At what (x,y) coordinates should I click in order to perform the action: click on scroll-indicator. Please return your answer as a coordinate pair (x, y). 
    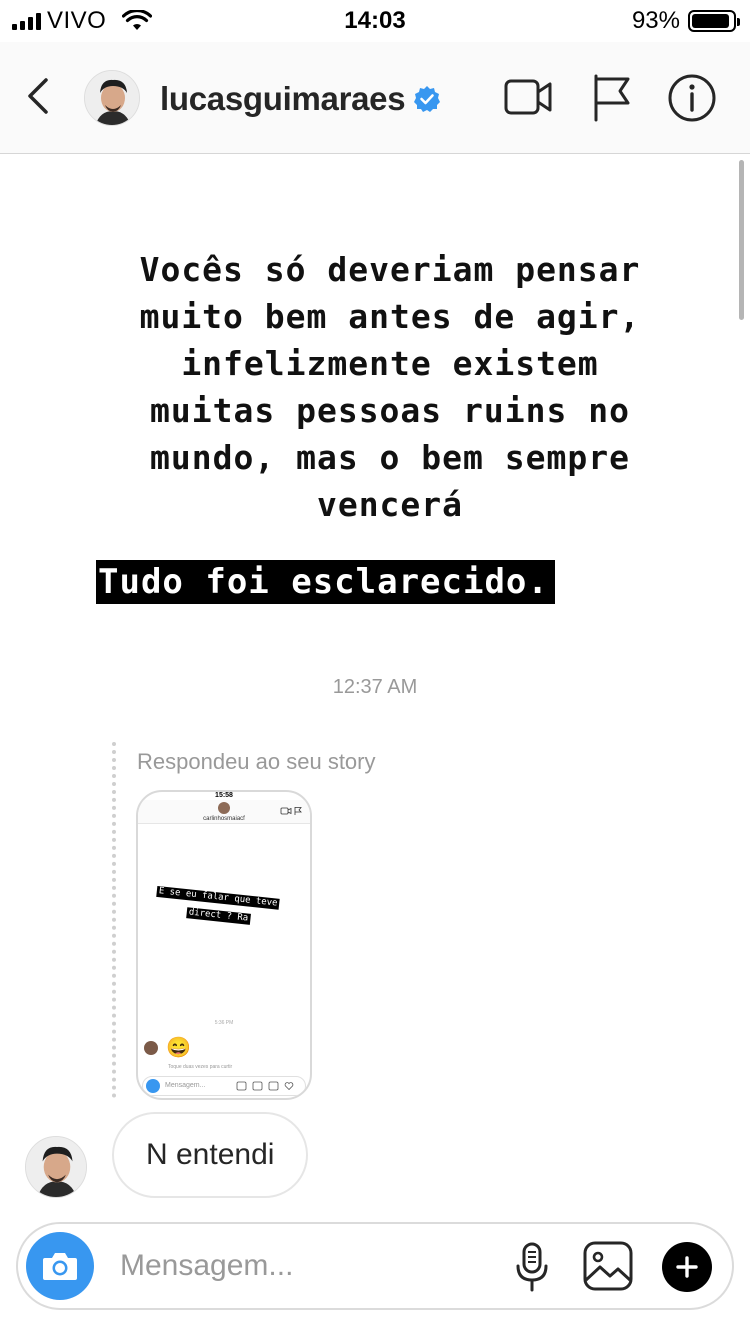
    Looking at the image, I should click on (741, 240).